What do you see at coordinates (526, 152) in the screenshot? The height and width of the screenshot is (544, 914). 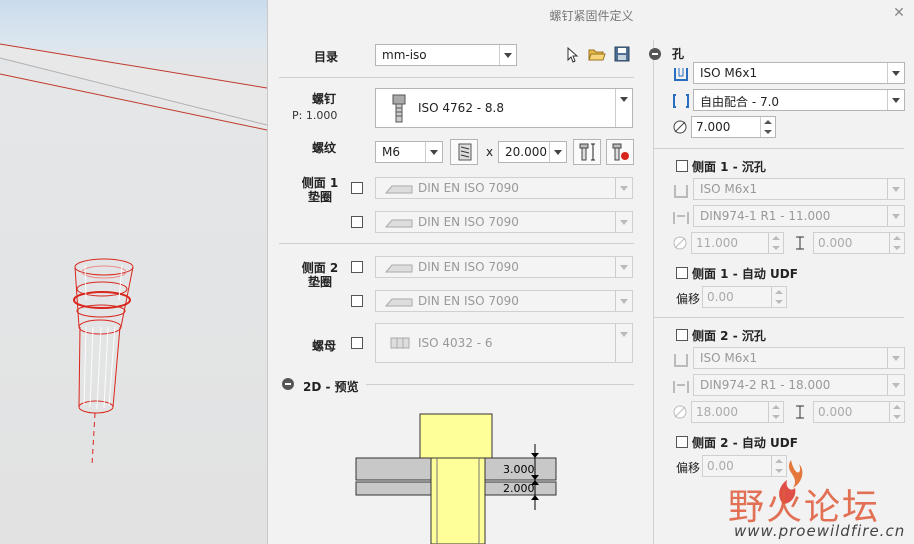 I see `thread-length-value: 20.000` at bounding box center [526, 152].